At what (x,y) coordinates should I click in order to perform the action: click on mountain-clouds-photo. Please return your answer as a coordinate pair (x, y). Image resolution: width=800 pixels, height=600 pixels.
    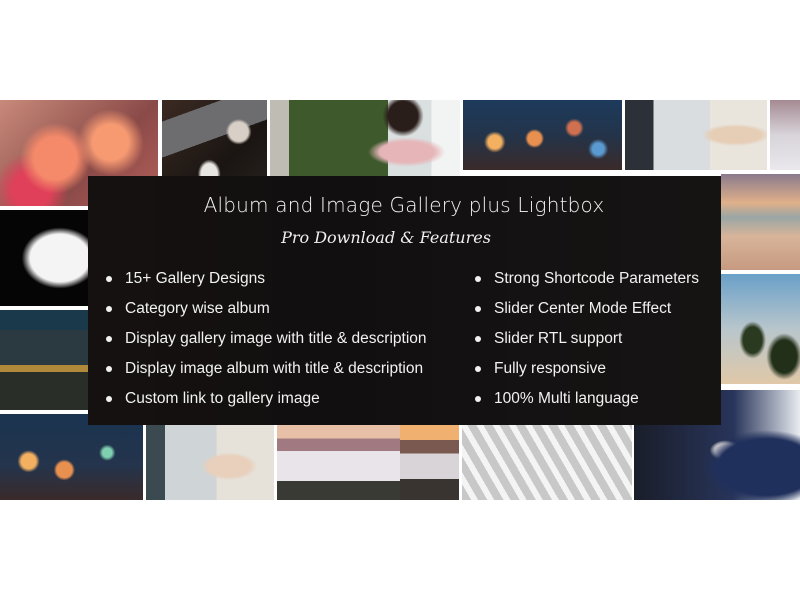
    Looking at the image, I should click on (785, 135).